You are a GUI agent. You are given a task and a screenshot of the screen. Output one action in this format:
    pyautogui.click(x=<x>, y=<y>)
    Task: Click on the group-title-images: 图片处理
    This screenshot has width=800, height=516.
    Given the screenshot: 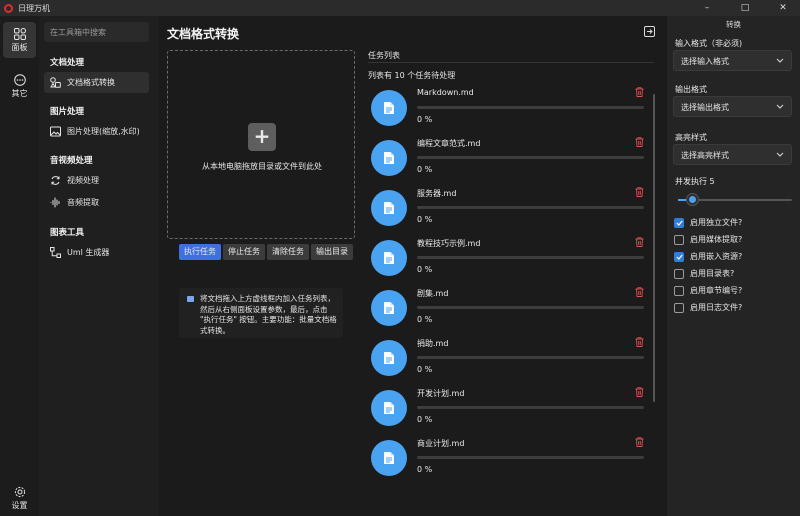 What is the action you would take?
    pyautogui.click(x=67, y=112)
    